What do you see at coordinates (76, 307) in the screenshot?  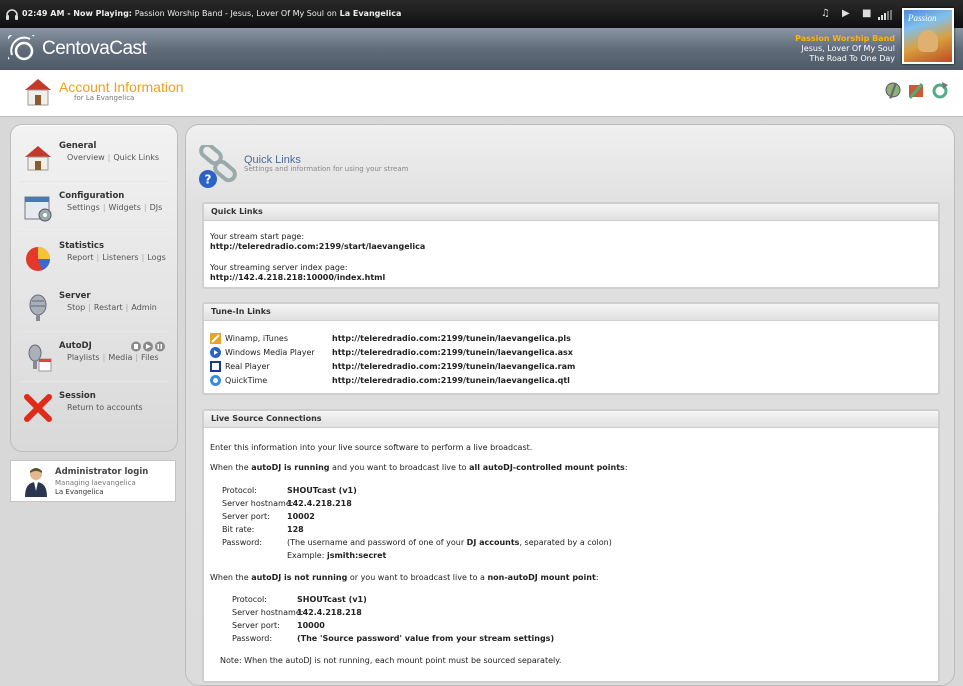 I see `link-stop: Stop` at bounding box center [76, 307].